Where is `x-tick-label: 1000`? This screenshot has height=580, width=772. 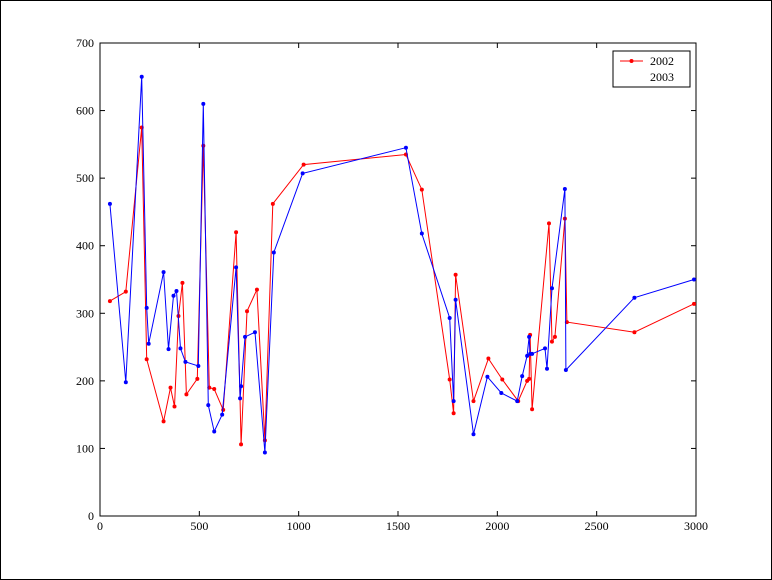
x-tick-label: 1000 is located at coordinates (299, 526).